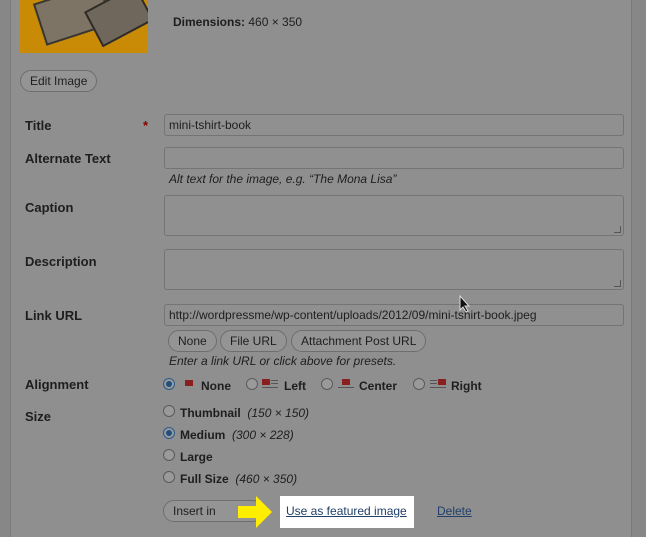  Describe the element at coordinates (169, 384) in the screenshot. I see `align-none-radio` at that location.